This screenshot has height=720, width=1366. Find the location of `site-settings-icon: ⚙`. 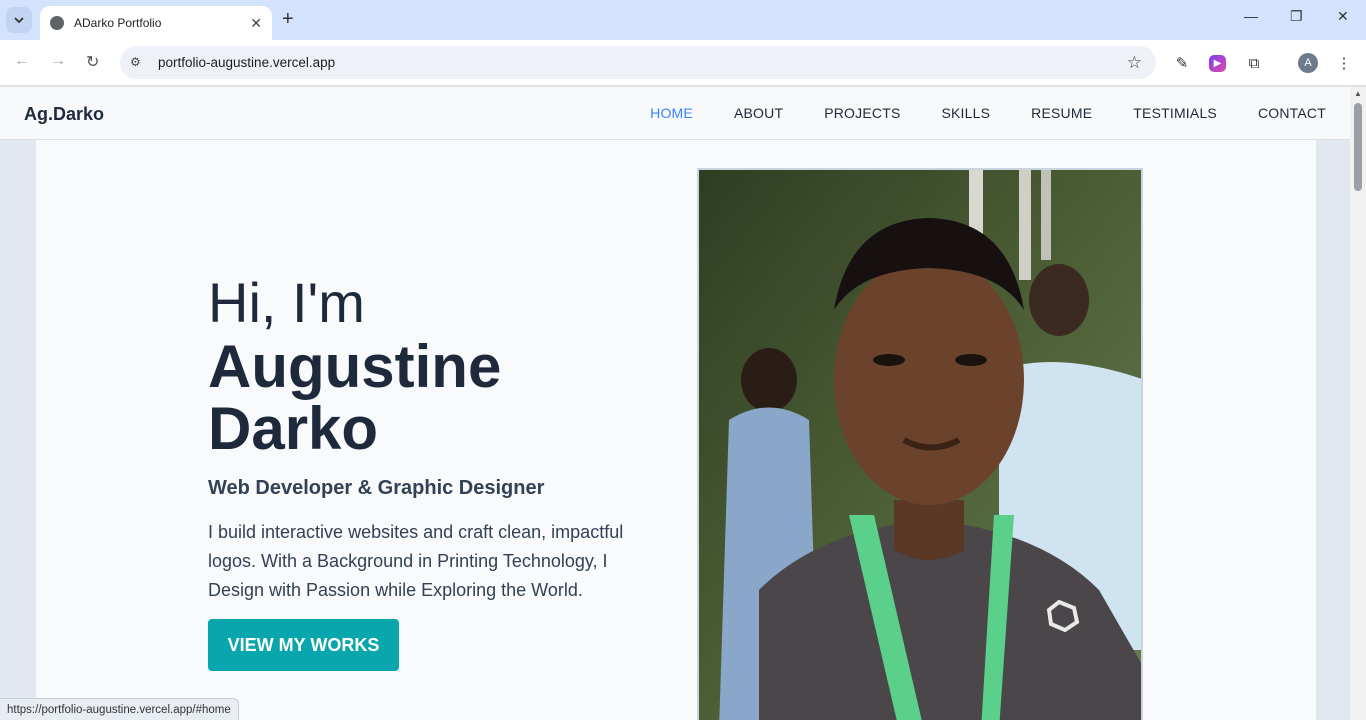

site-settings-icon: ⚙ is located at coordinates (138, 63).